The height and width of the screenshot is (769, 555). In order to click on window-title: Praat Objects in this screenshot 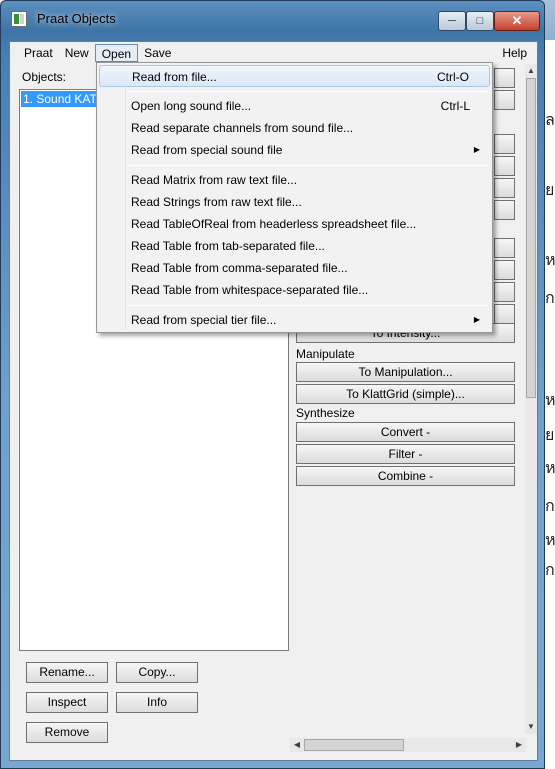, I will do `click(76, 18)`.